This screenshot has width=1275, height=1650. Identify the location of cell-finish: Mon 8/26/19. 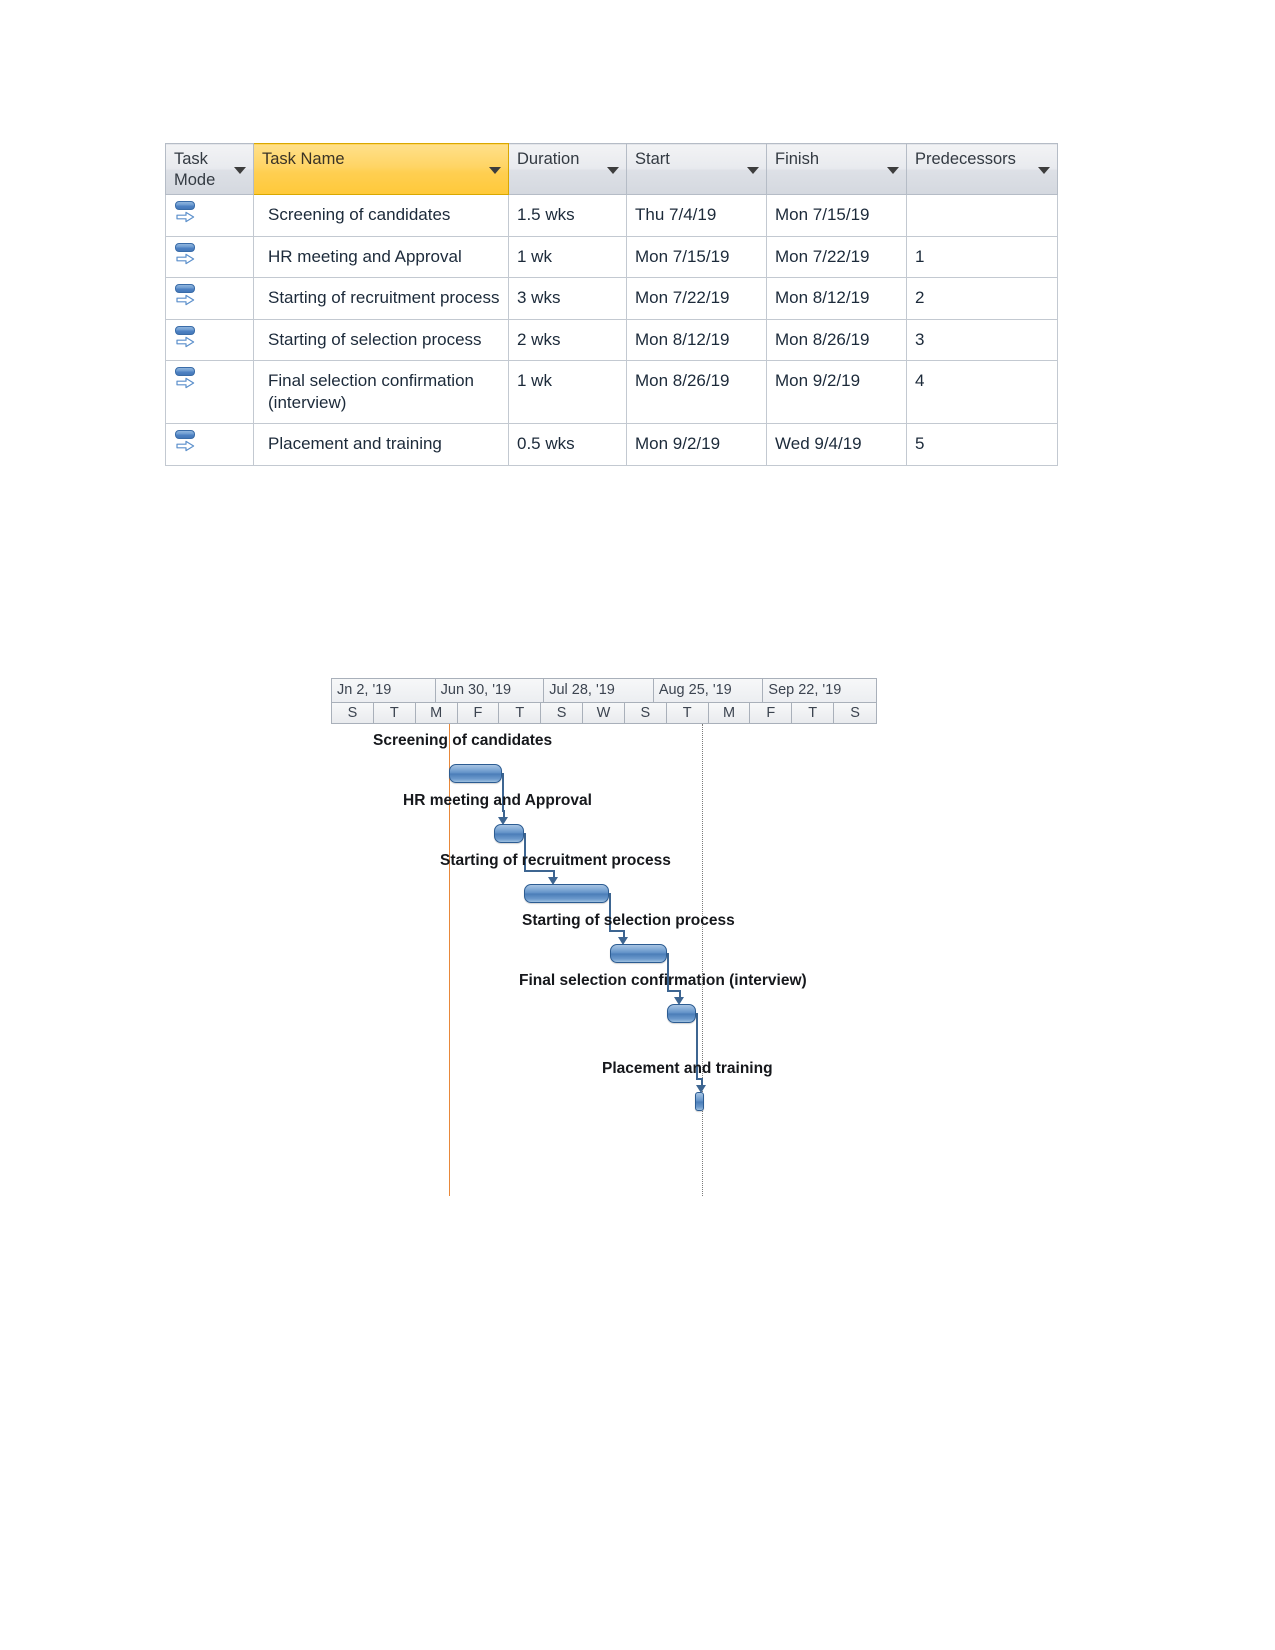
(836, 340).